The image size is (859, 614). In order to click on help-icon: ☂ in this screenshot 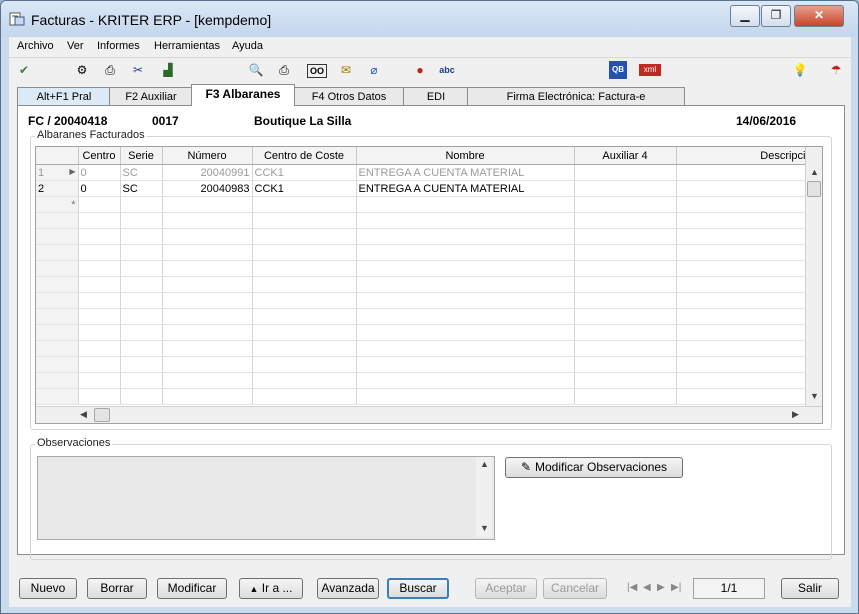, I will do `click(836, 70)`.